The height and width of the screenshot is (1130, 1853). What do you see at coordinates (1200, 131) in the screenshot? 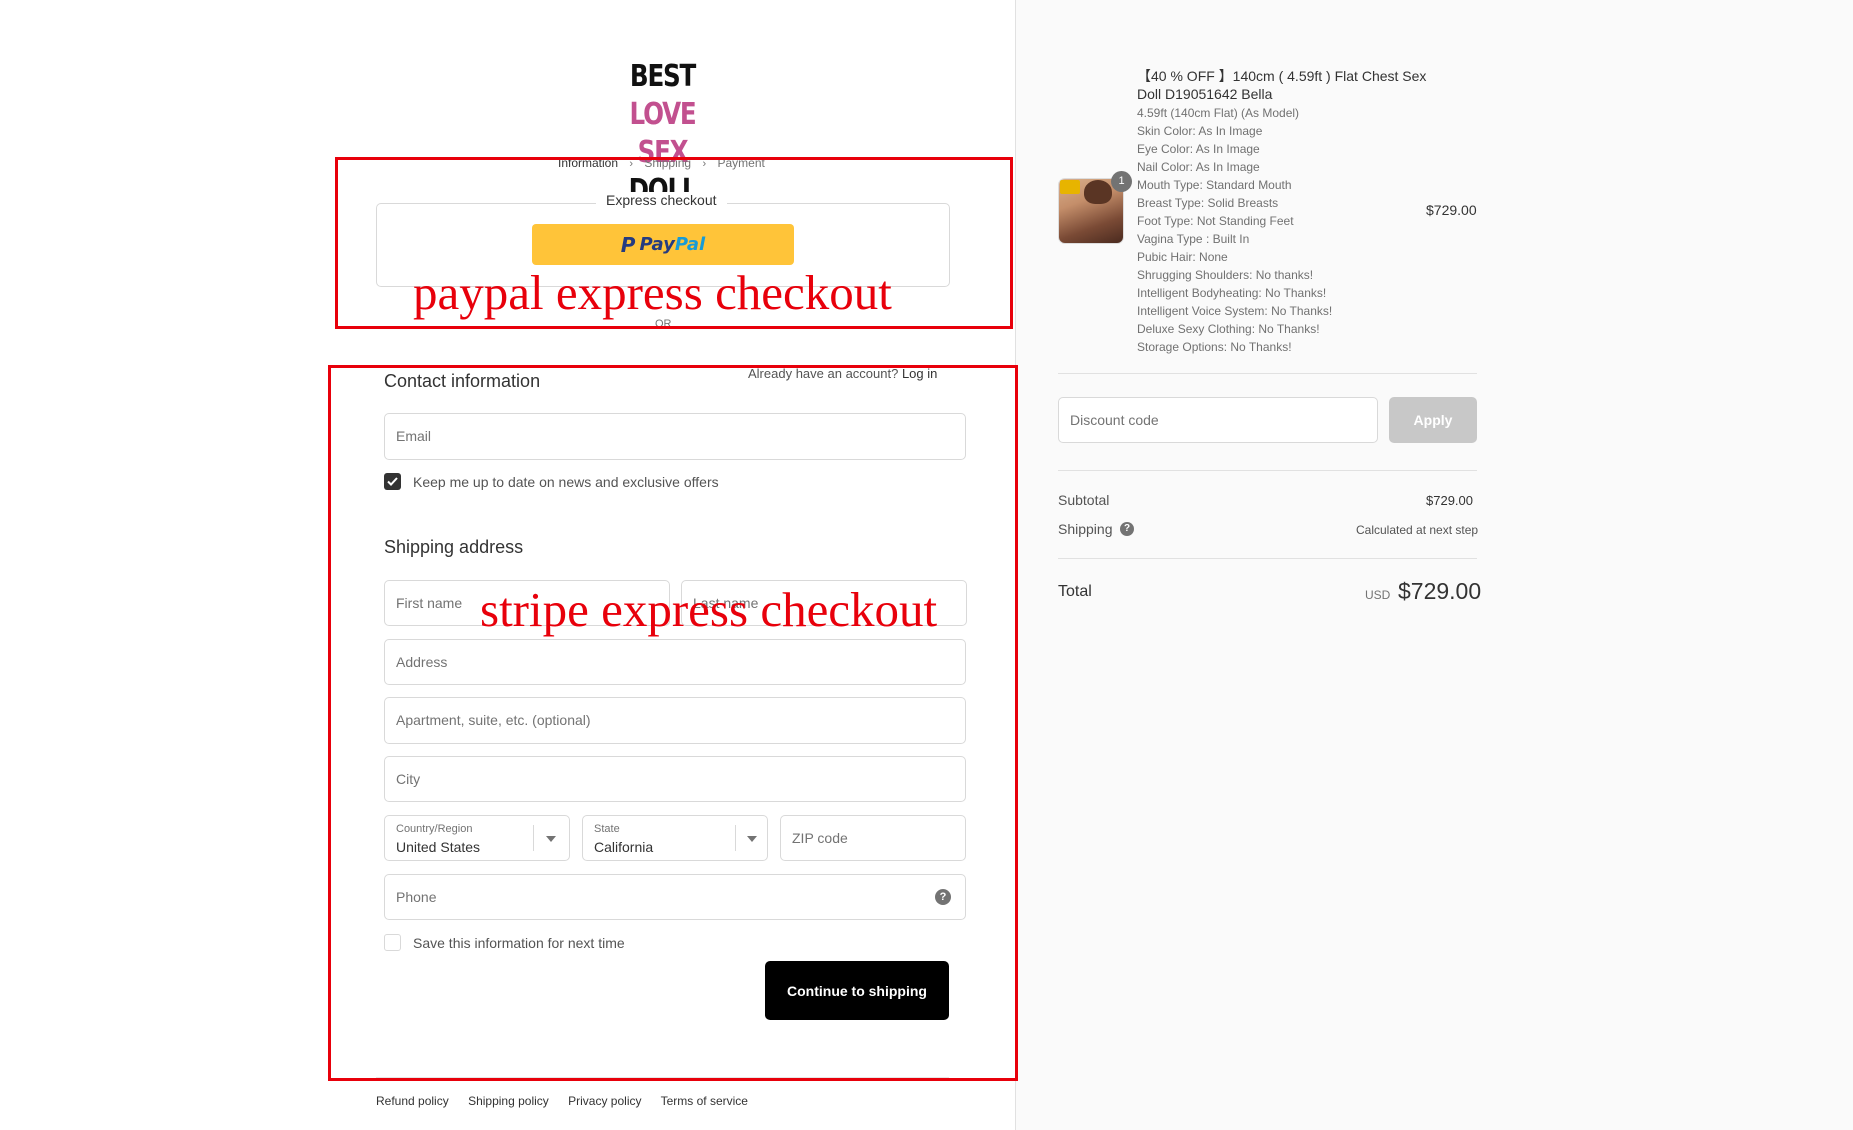
I see `variant-line: Skin Color: As In Image` at bounding box center [1200, 131].